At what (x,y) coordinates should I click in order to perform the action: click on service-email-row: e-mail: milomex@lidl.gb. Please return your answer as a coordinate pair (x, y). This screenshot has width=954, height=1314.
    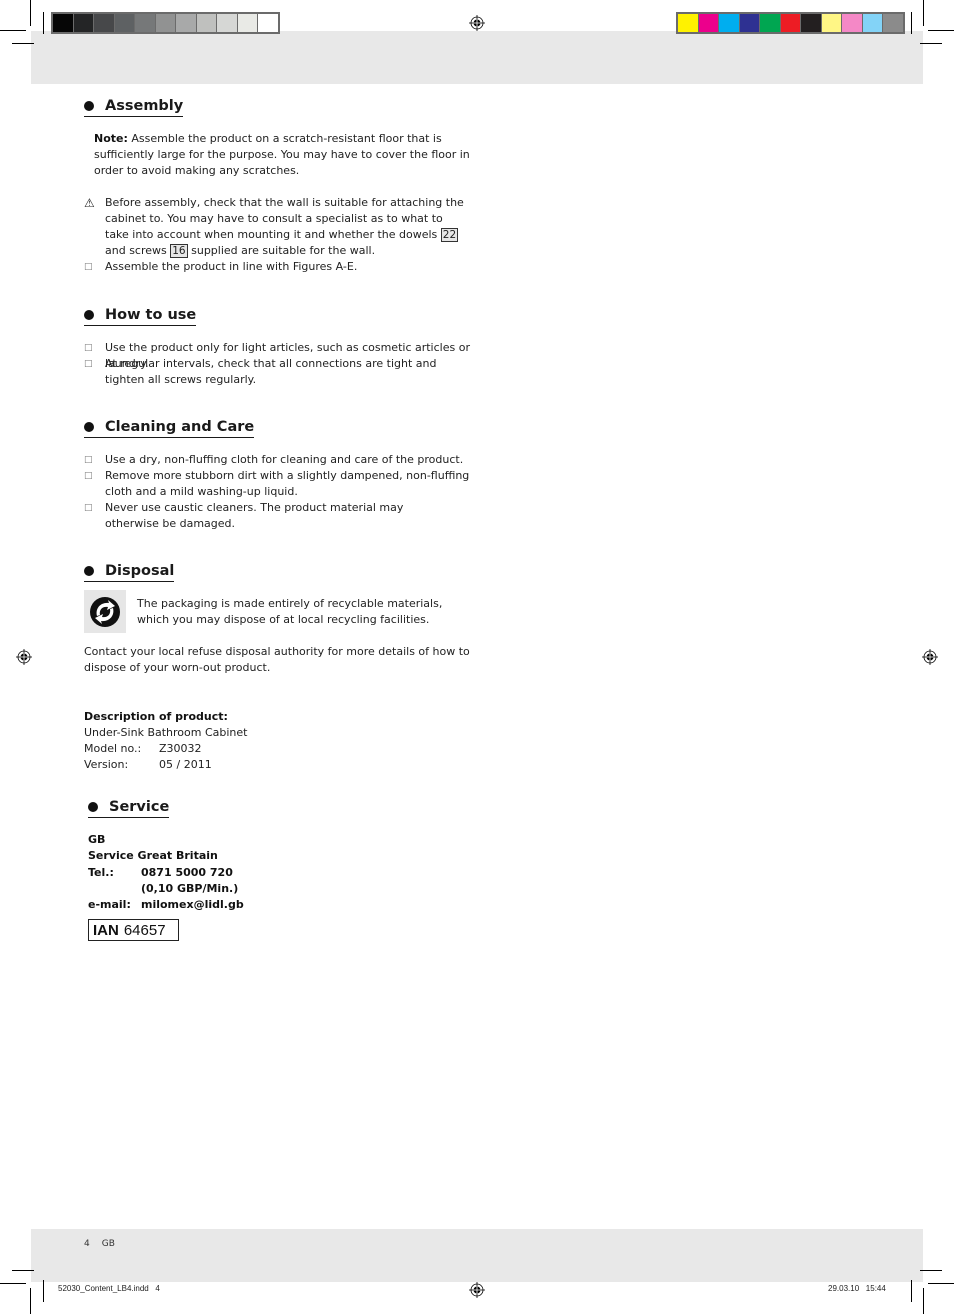
    Looking at the image, I should click on (166, 905).